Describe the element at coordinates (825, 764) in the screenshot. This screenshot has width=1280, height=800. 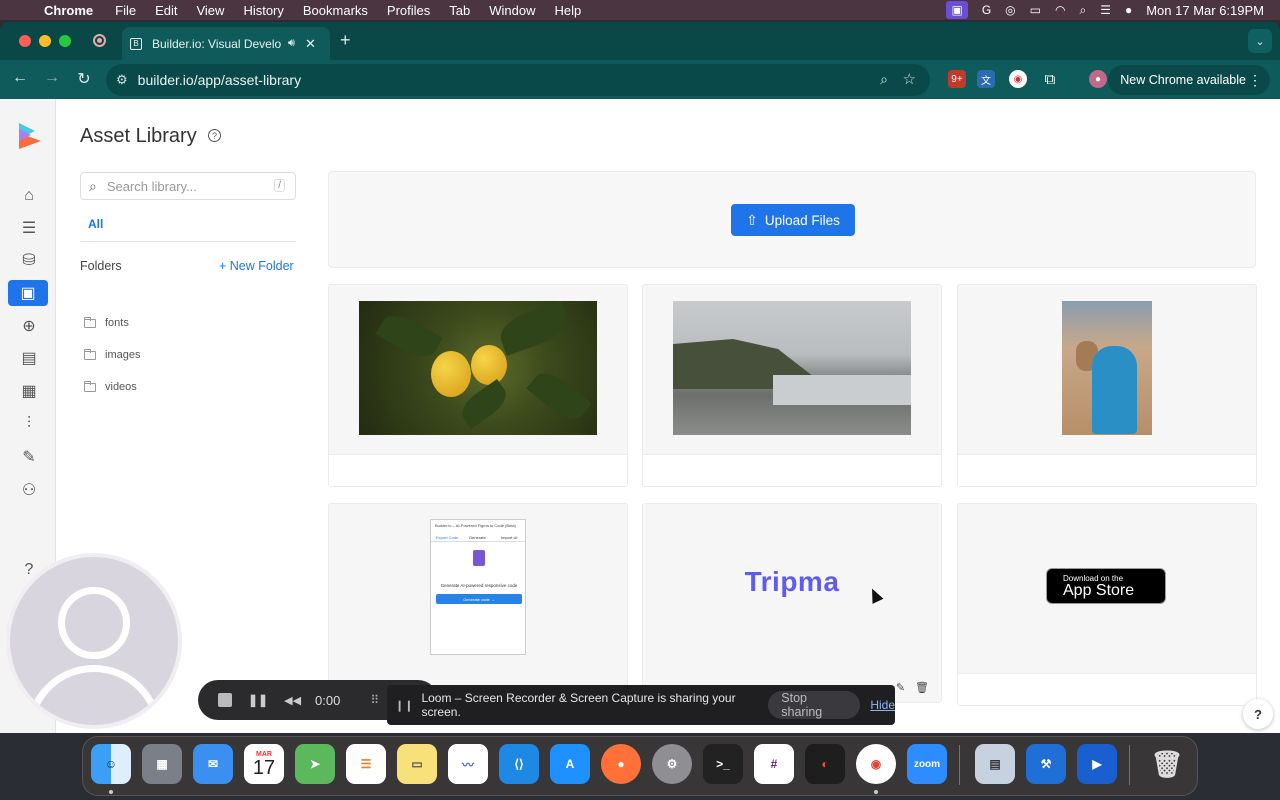
I see `figma-icon: ◐` at that location.